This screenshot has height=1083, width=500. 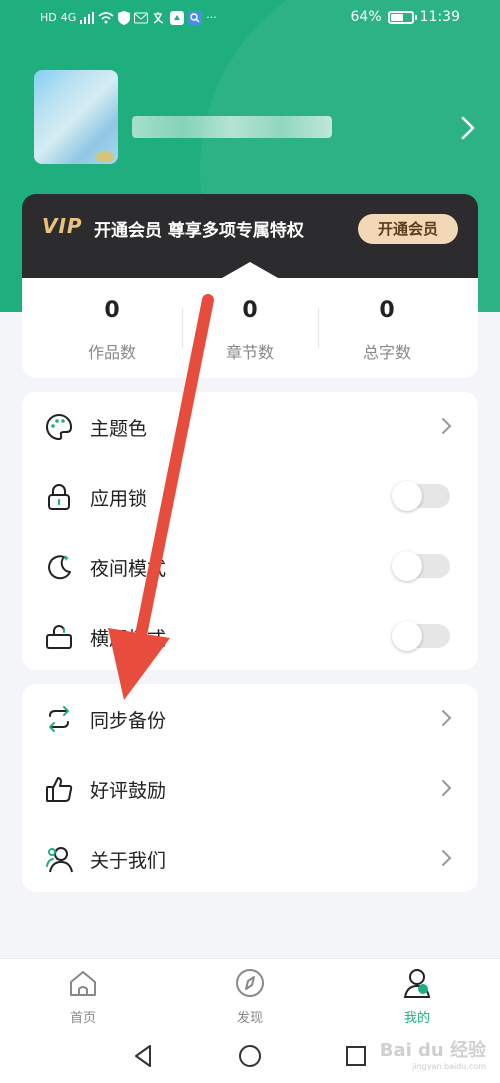 I want to click on tab-label: 首页, so click(x=82, y=1018).